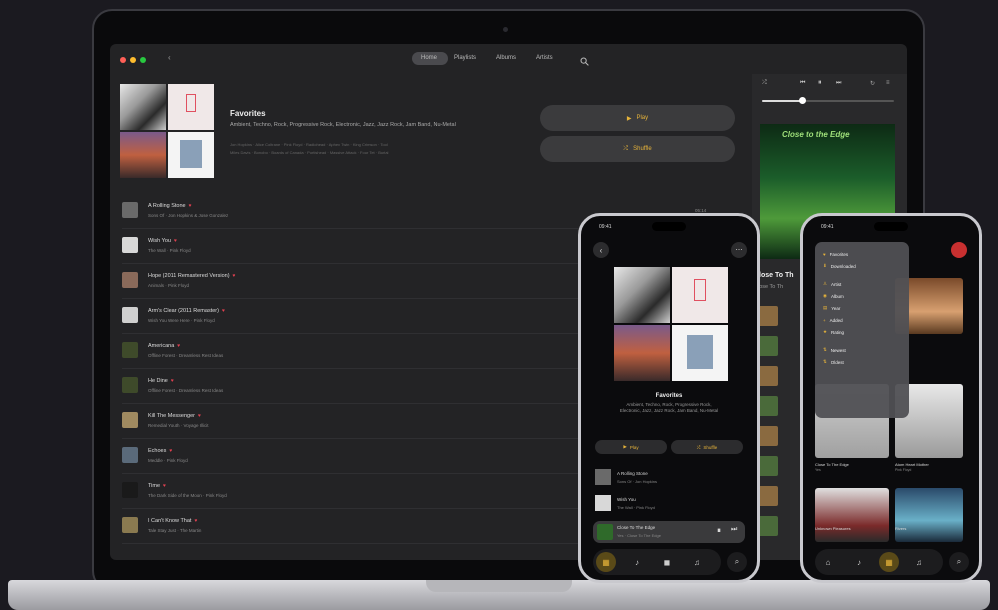 This screenshot has width=998, height=610. I want to click on phone-shuffle-button: ⤮ Shuffle, so click(707, 447).